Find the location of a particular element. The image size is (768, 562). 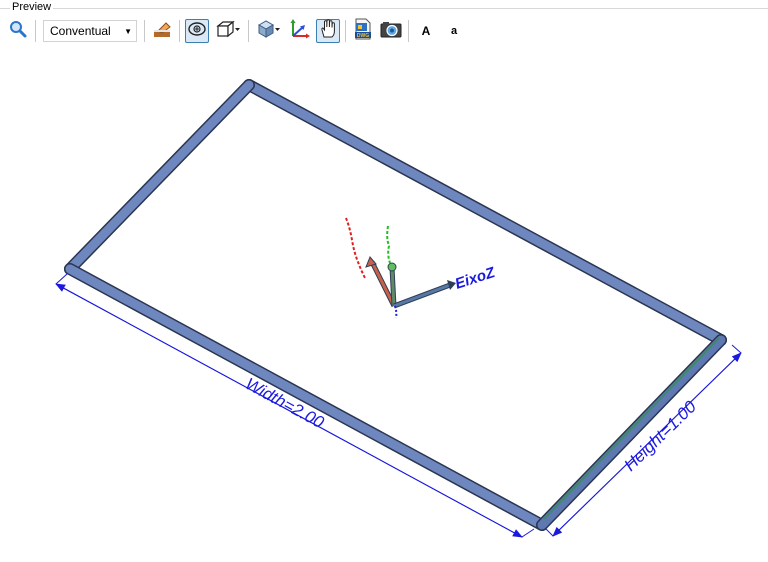

font-smaller-label: a is located at coordinates (454, 31).